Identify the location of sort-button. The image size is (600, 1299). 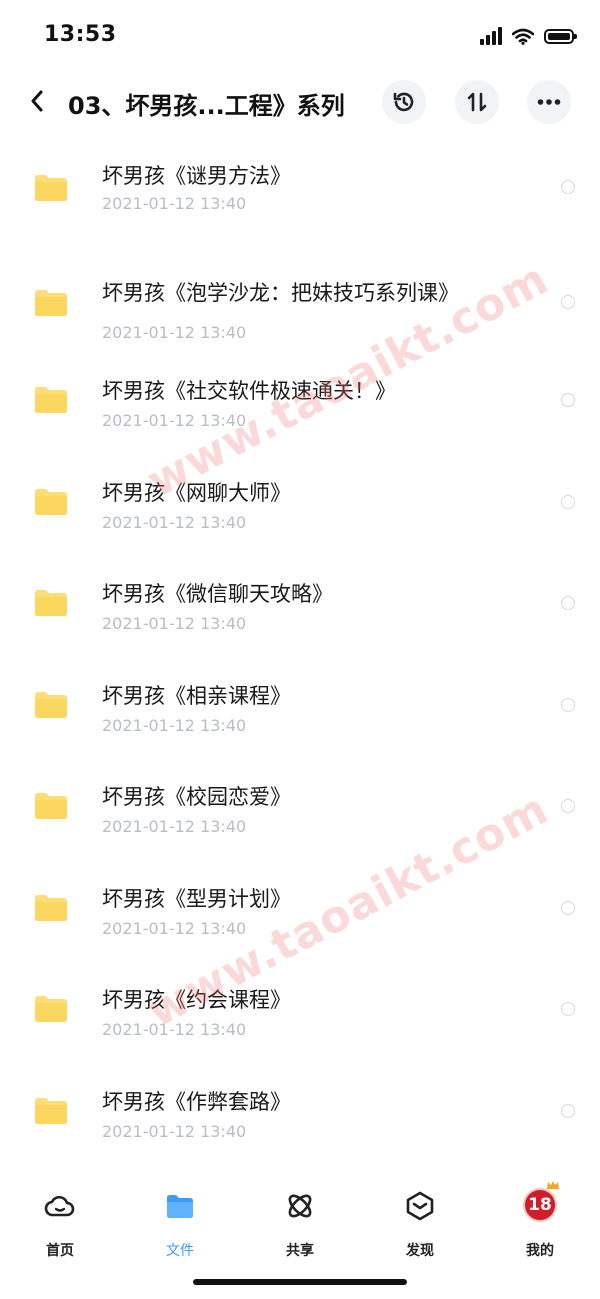
(477, 102).